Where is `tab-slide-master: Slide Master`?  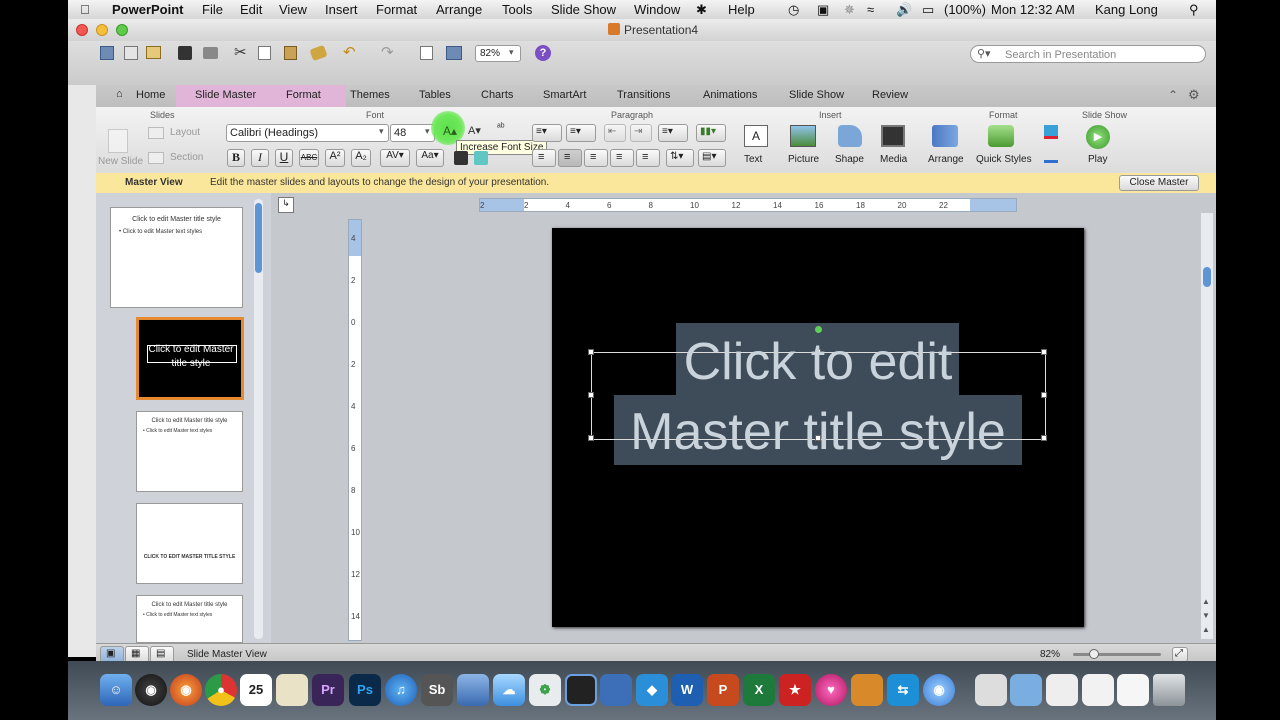
tab-slide-master: Slide Master is located at coordinates (225, 95).